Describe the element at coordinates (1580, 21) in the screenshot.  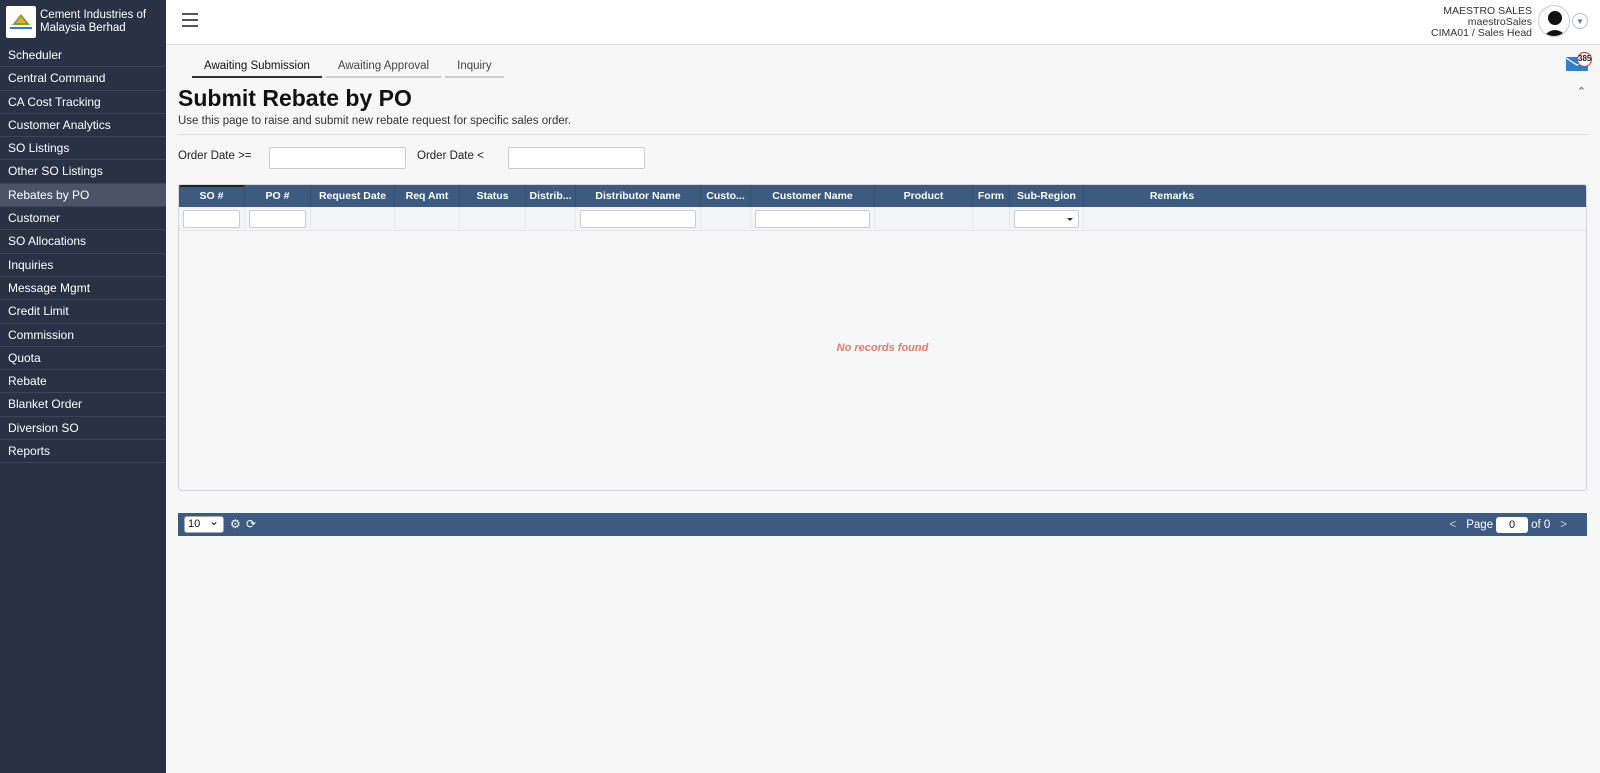
I see `user-menu-chevron-down-icon: ▼` at that location.